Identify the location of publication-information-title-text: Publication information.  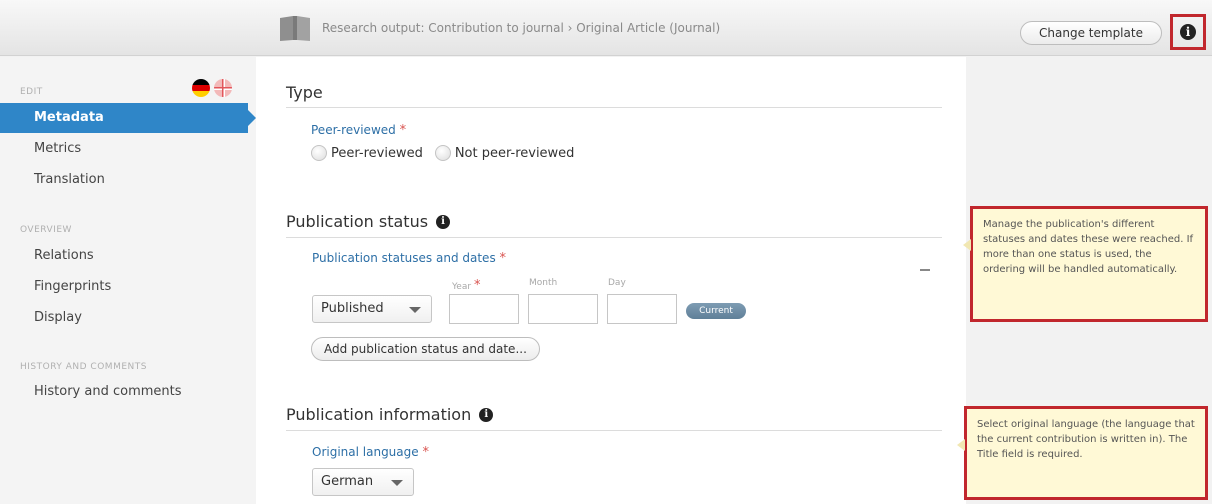
(379, 414).